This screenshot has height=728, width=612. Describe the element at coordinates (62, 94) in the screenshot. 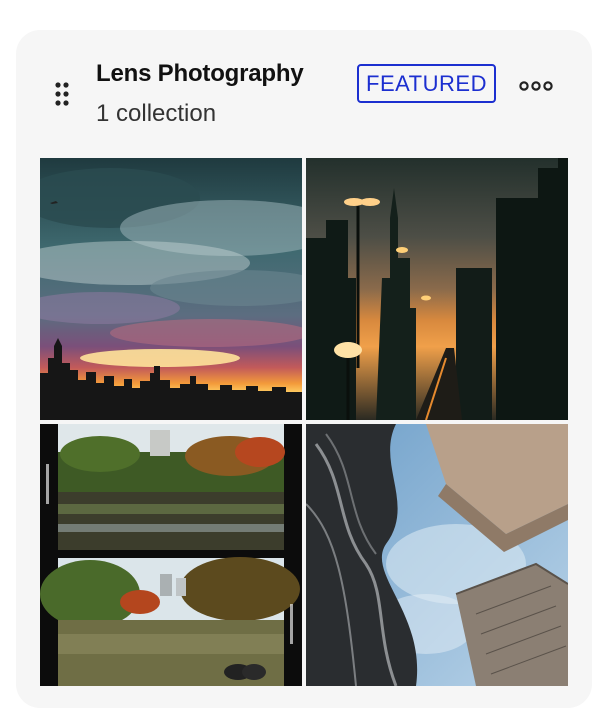

I see `drag-handle-icon` at that location.